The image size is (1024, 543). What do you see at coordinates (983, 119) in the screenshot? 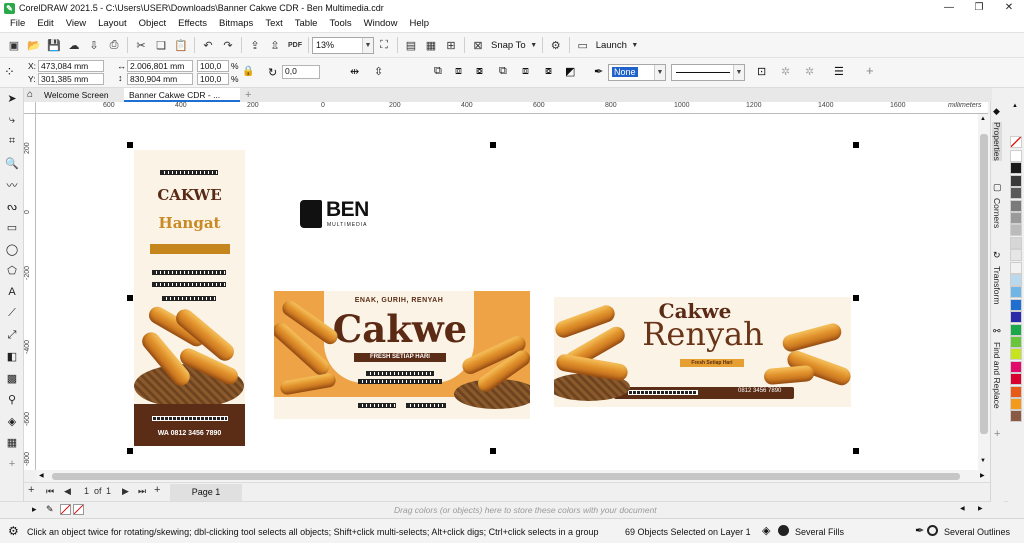
I see `scroll-up-icon: ▲` at bounding box center [983, 119].